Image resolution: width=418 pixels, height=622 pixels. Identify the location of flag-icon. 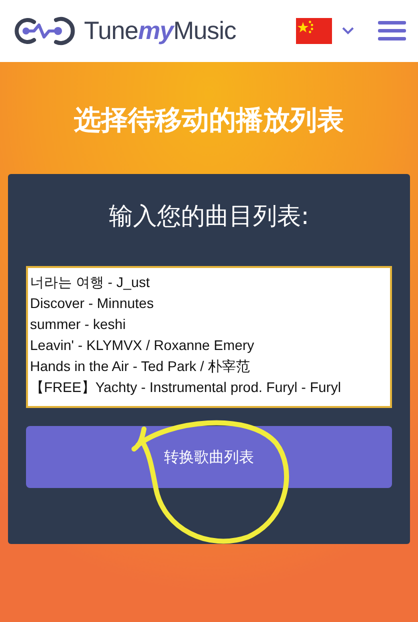
(314, 31).